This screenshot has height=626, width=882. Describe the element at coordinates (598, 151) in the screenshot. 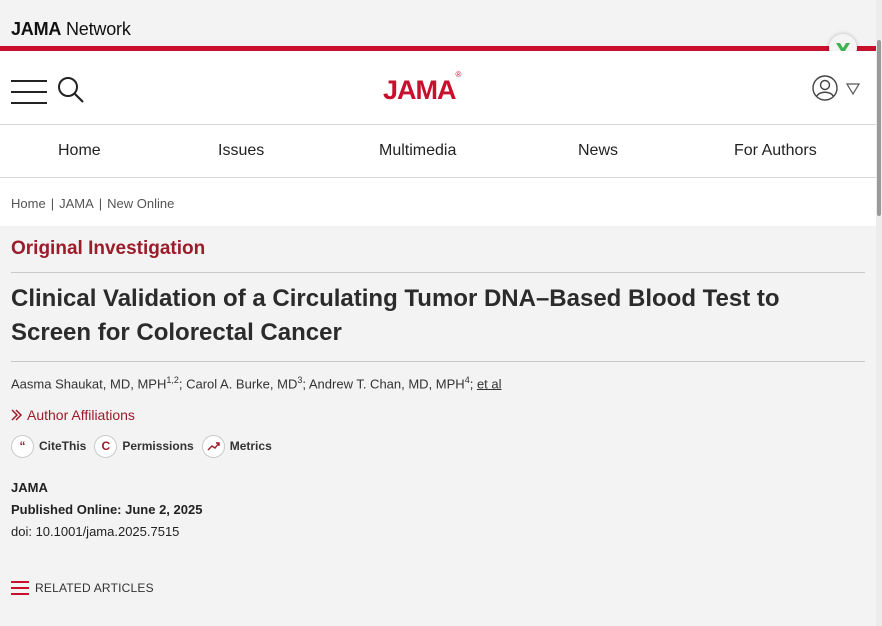

I see `nav-news: News` at that location.